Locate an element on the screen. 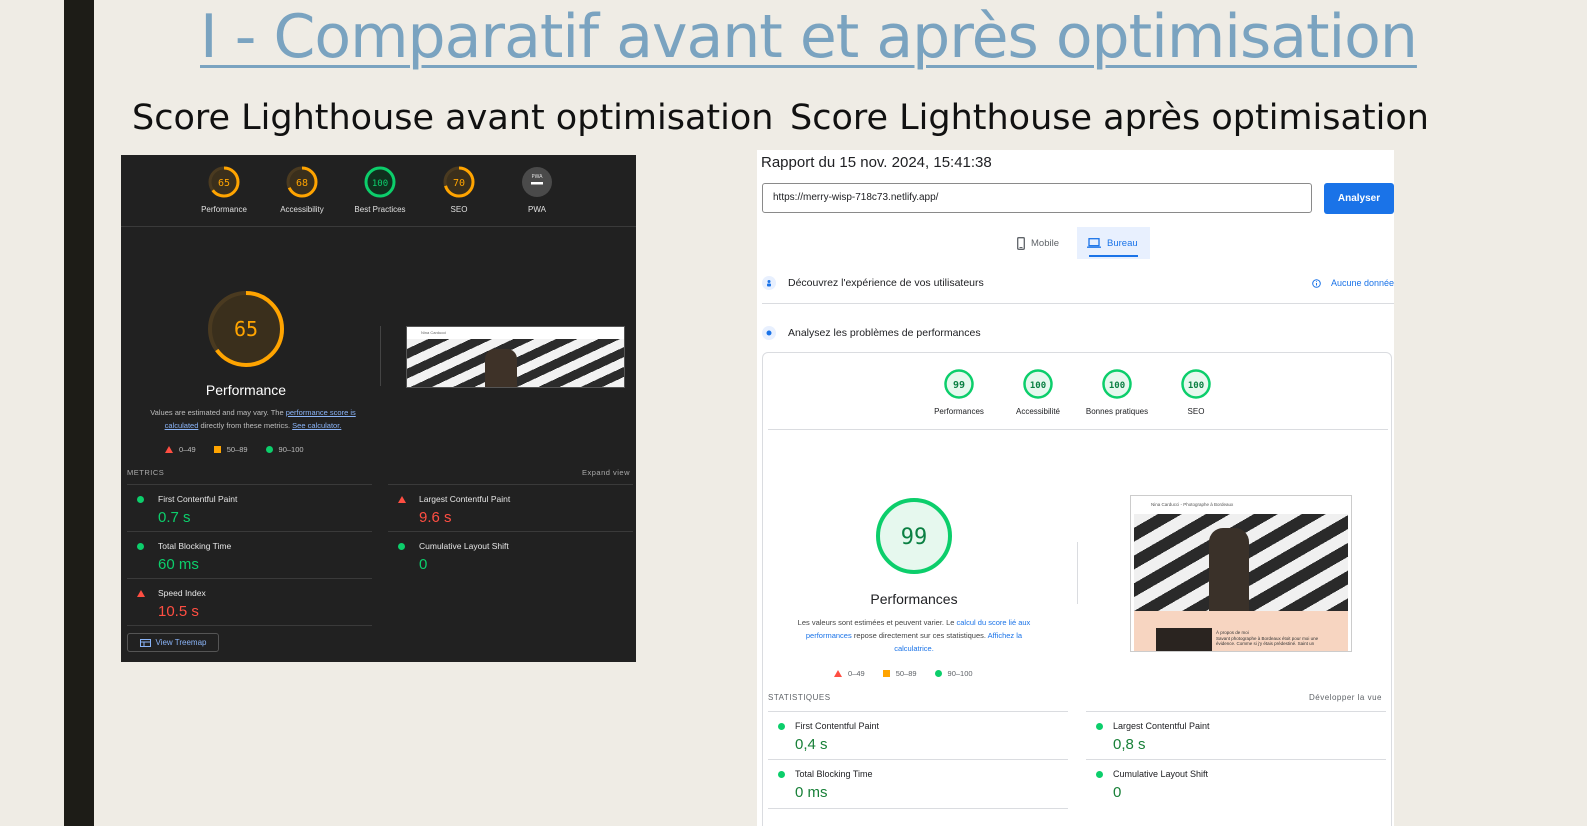 The height and width of the screenshot is (826, 1587). metric-value: 60 ms is located at coordinates (178, 564).